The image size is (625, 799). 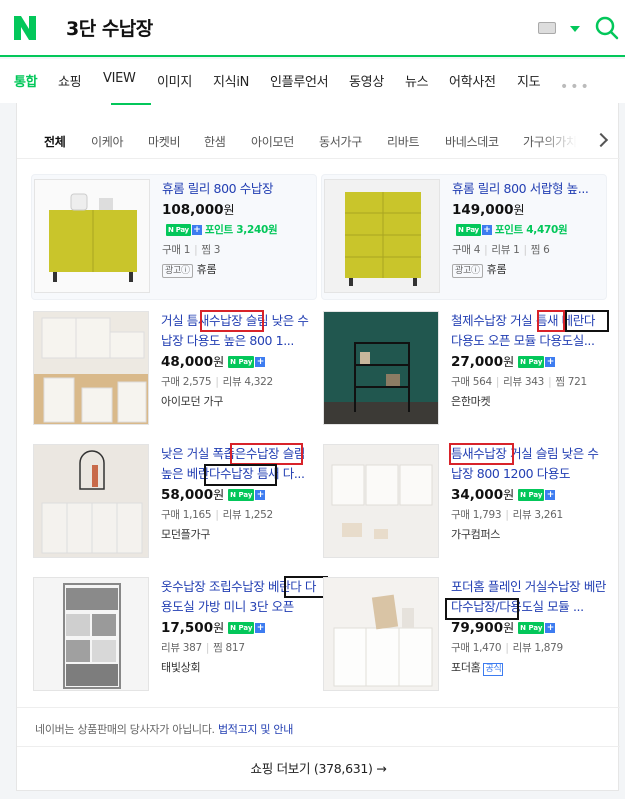 What do you see at coordinates (471, 401) in the screenshot?
I see `product-seller: 은한마켓` at bounding box center [471, 401].